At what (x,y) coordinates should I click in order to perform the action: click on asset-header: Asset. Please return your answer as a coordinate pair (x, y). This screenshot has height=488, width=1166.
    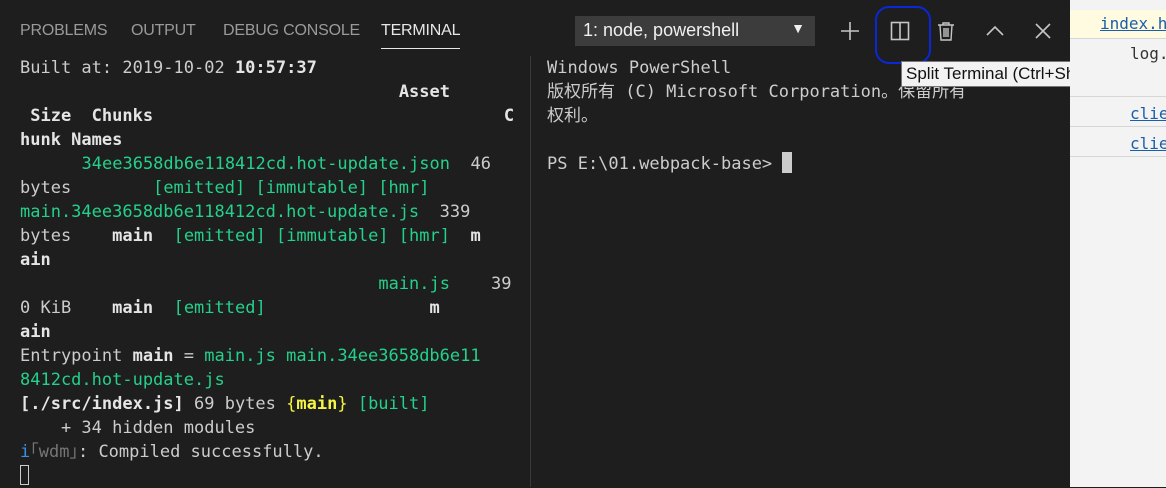
    Looking at the image, I should click on (424, 92).